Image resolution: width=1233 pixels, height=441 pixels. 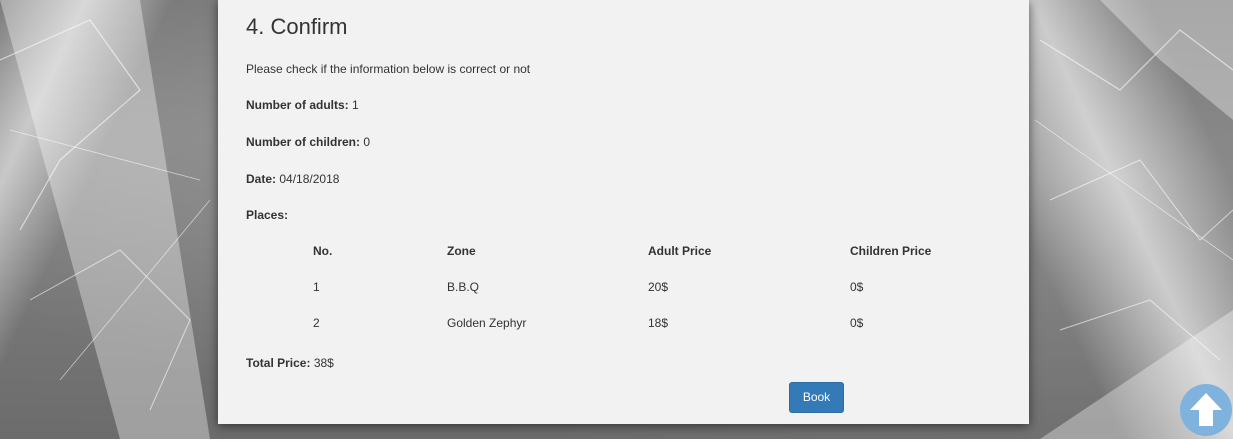 What do you see at coordinates (626, 251) in the screenshot?
I see `table-header-row: No. Zone Adult Price Children Price` at bounding box center [626, 251].